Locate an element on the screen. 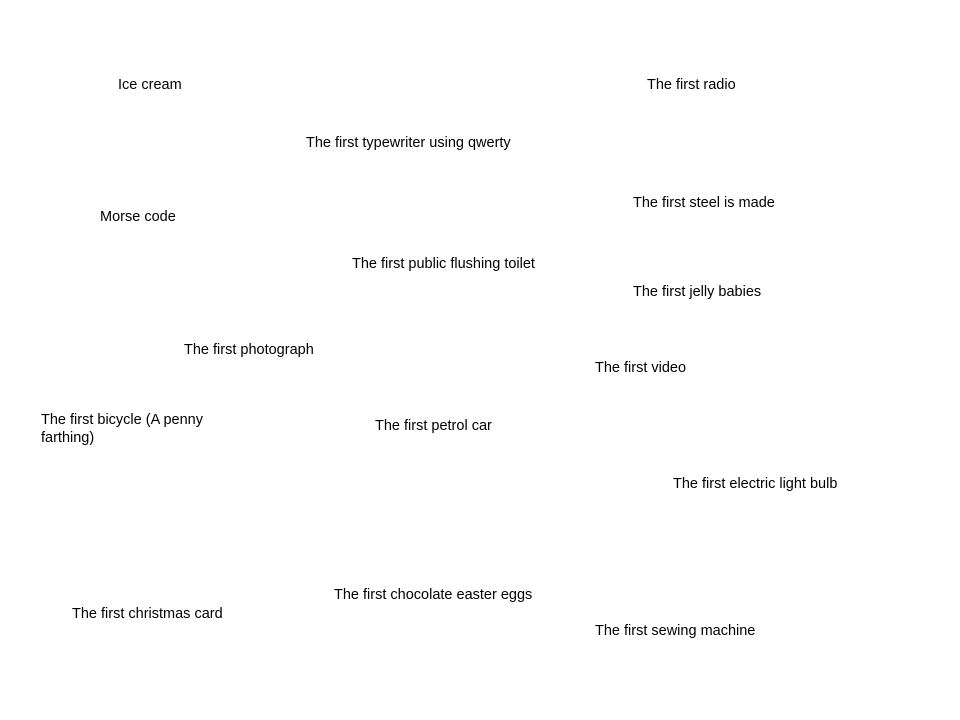 The image size is (960, 720). label-first-christmas-card: The first christmas card is located at coordinates (147, 614).